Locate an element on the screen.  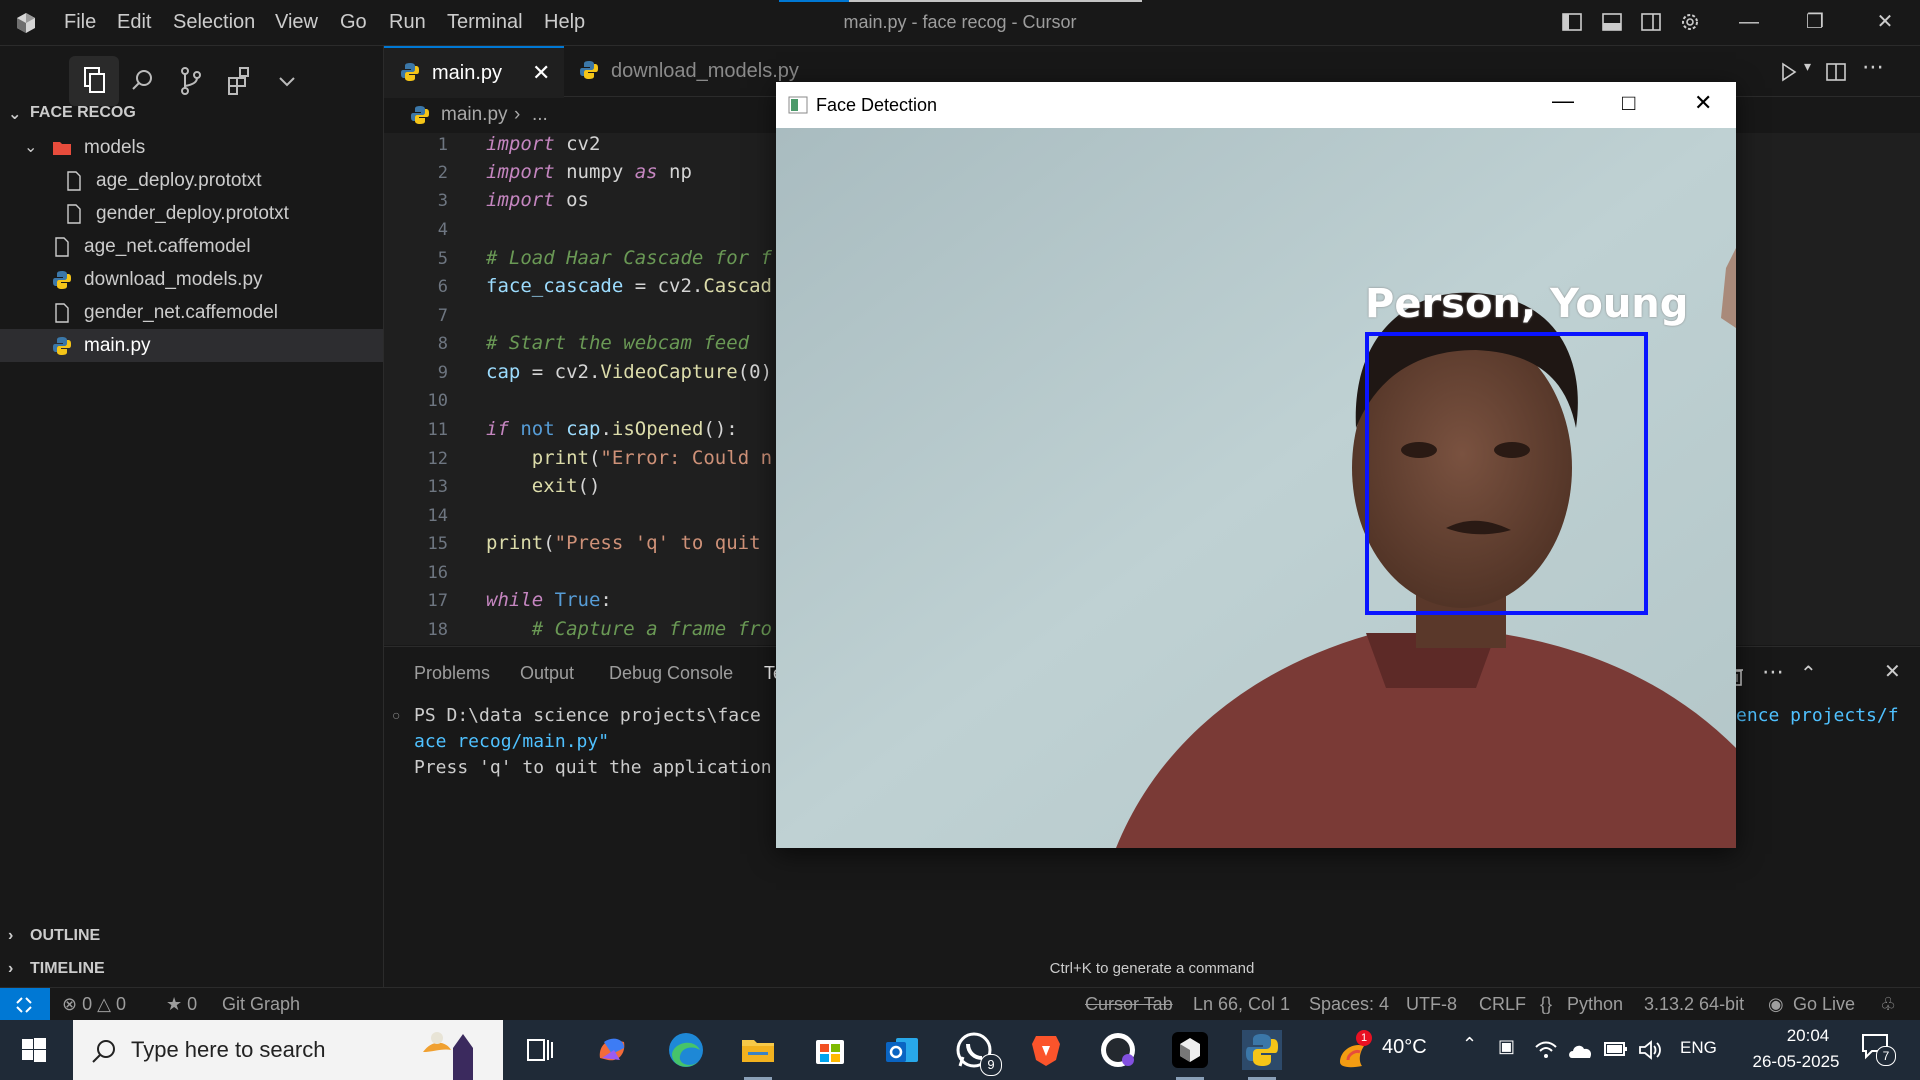
code-line: while True: is located at coordinates (549, 600).